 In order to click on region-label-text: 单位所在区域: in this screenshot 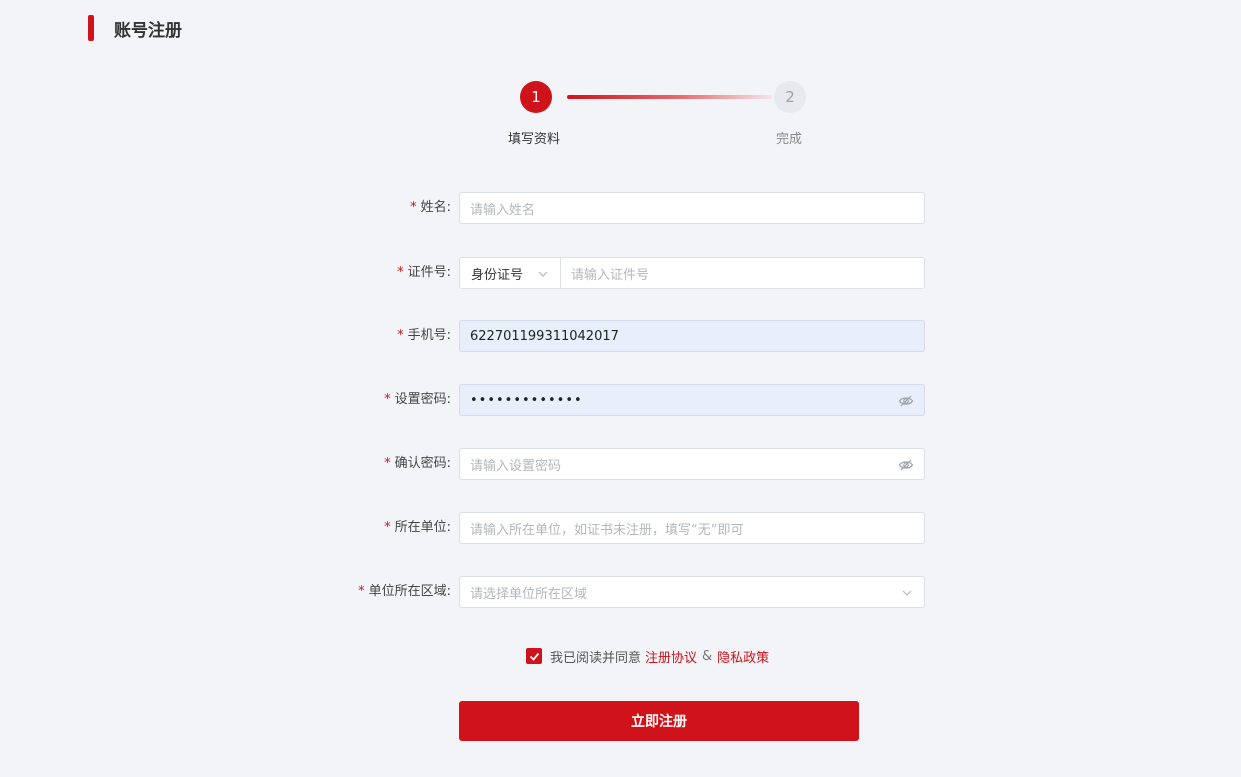, I will do `click(409, 591)`.